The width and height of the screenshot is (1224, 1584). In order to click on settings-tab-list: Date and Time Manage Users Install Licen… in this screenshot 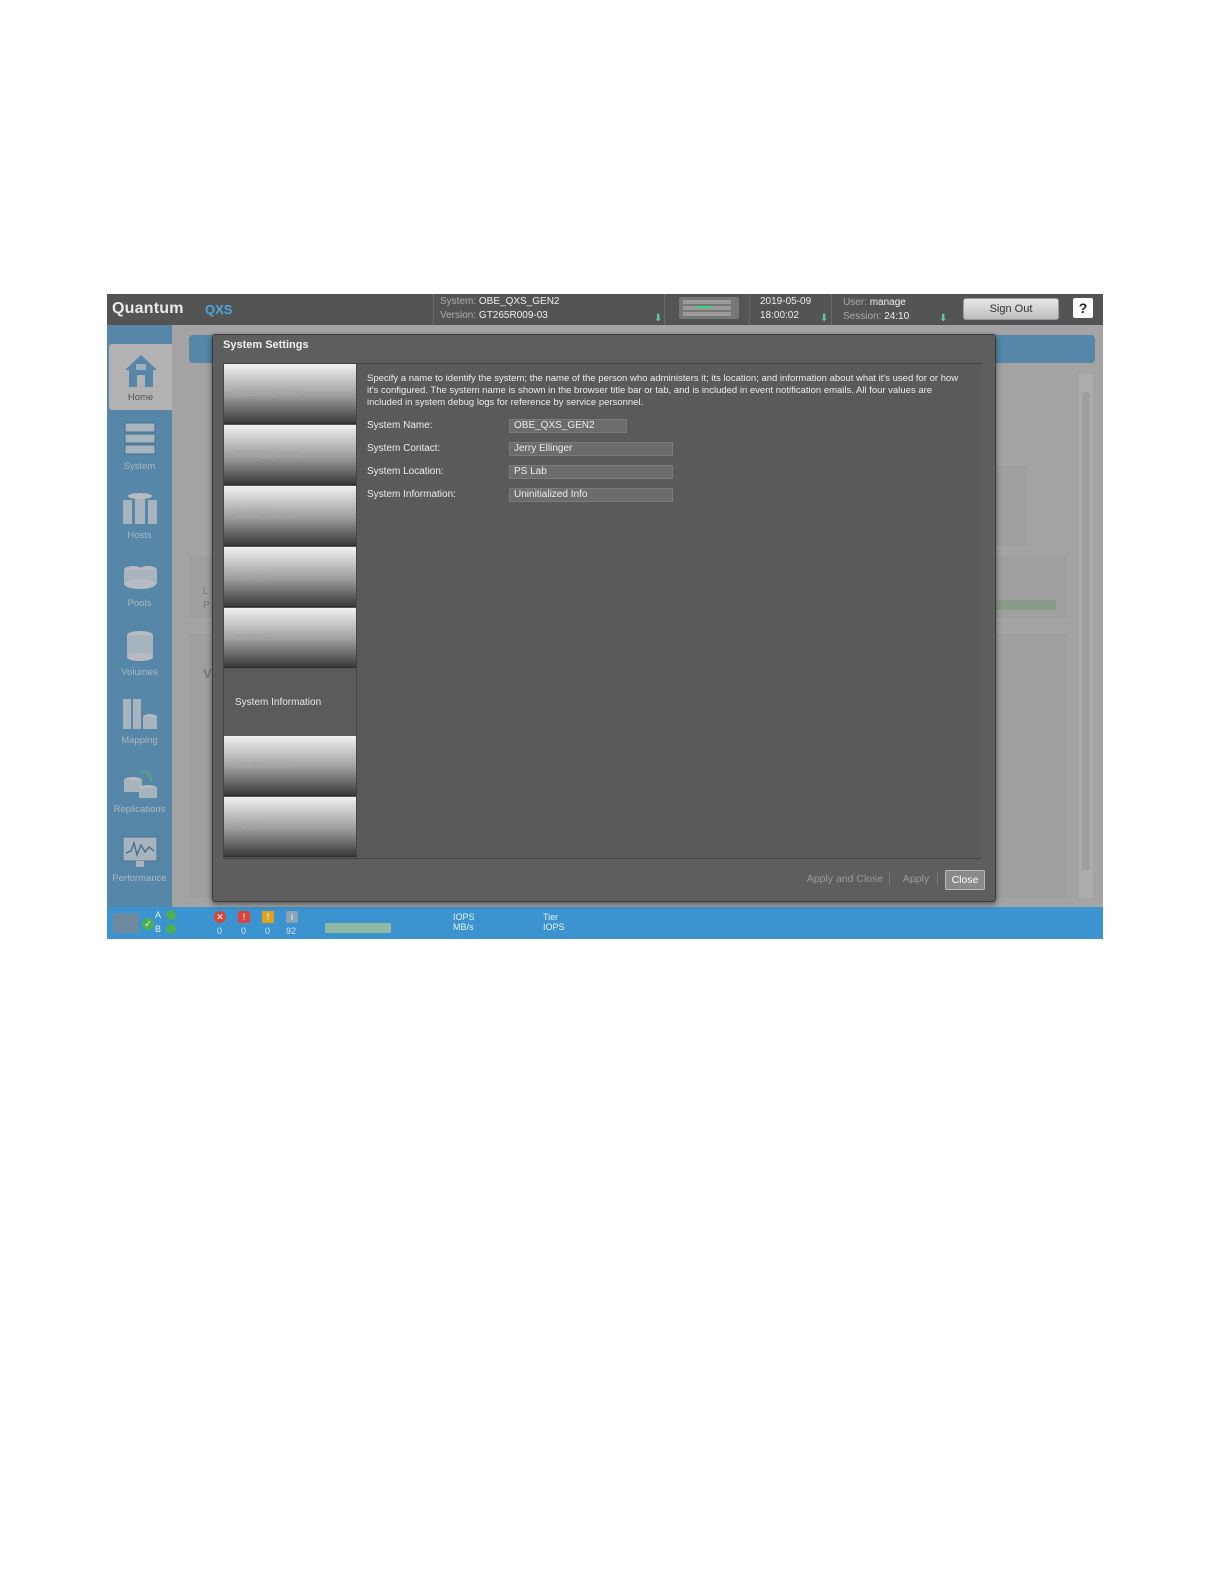, I will do `click(290, 611)`.